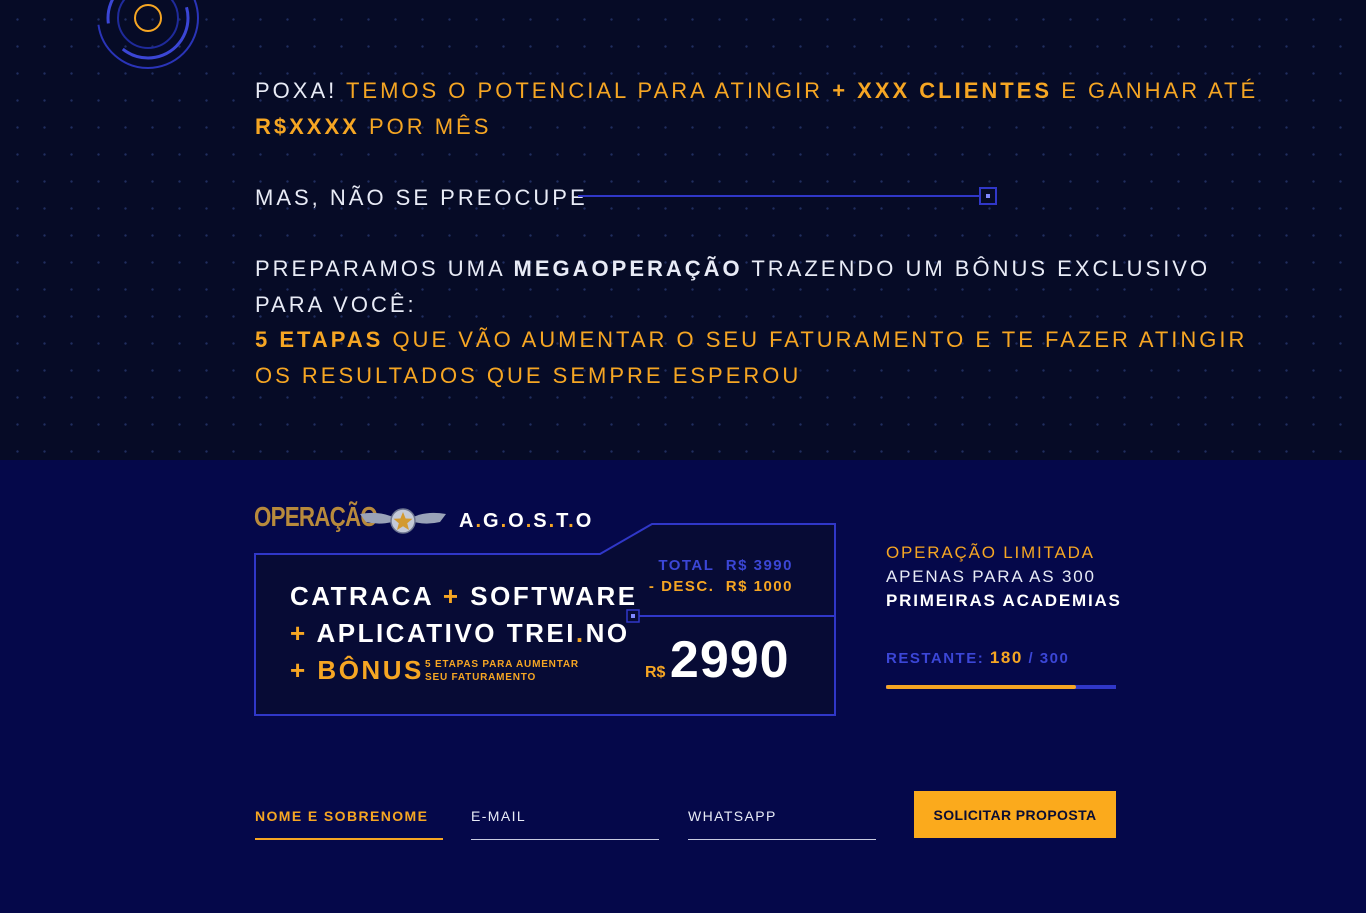 This screenshot has width=1366, height=913. Describe the element at coordinates (981, 687) in the screenshot. I see `remaining-progress-fill` at that location.